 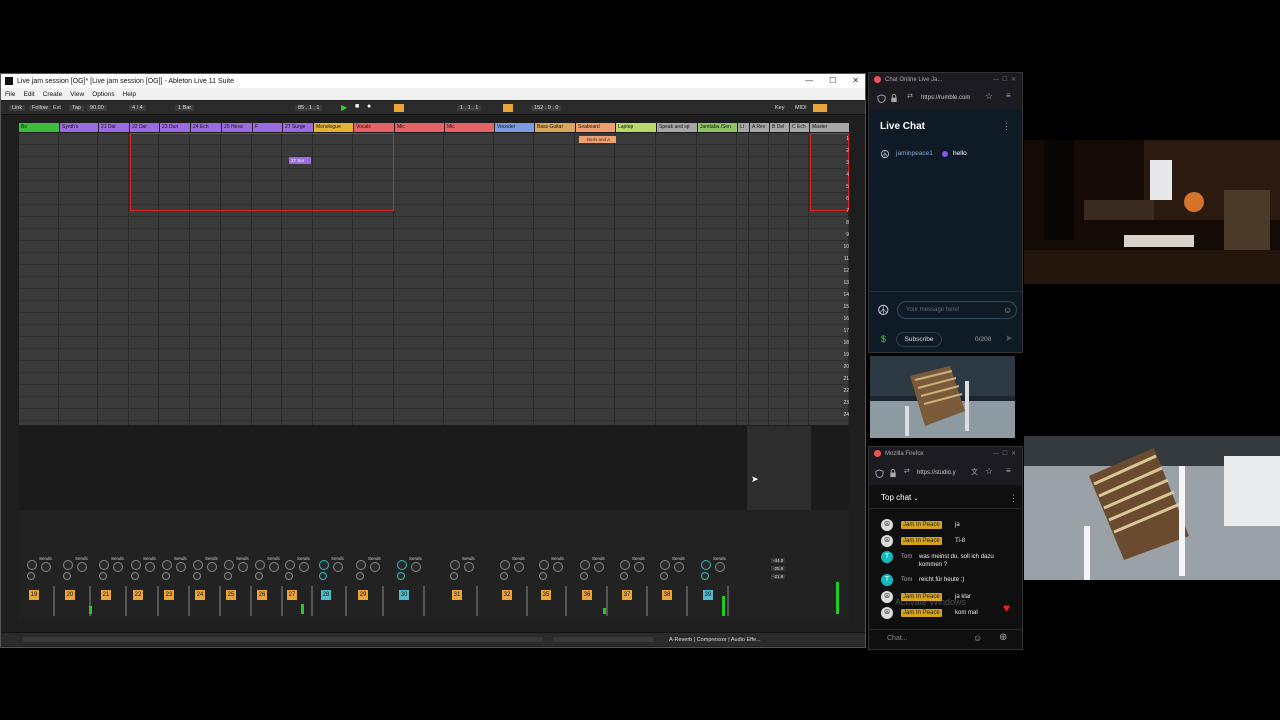 What do you see at coordinates (907, 471) in the screenshot?
I see `tracking-icon: ⇄` at bounding box center [907, 471].